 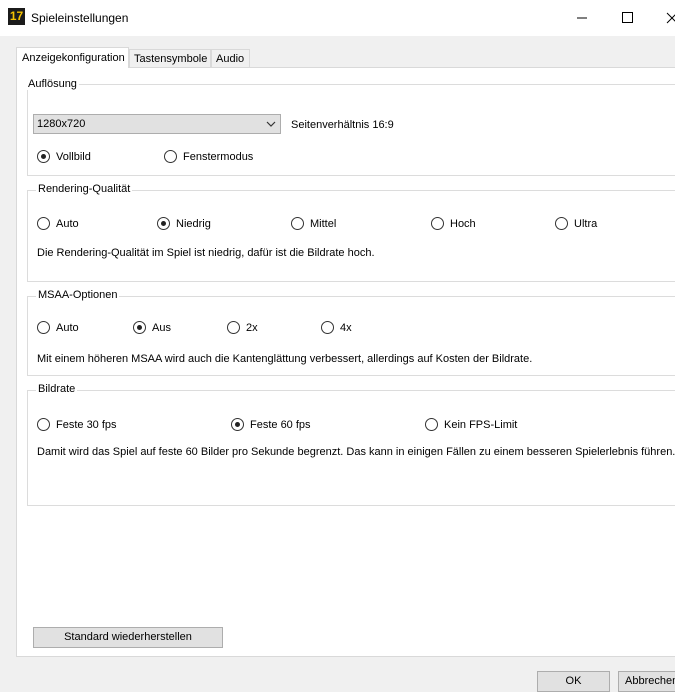 What do you see at coordinates (230, 58) in the screenshot?
I see `tab-audio: Audio` at bounding box center [230, 58].